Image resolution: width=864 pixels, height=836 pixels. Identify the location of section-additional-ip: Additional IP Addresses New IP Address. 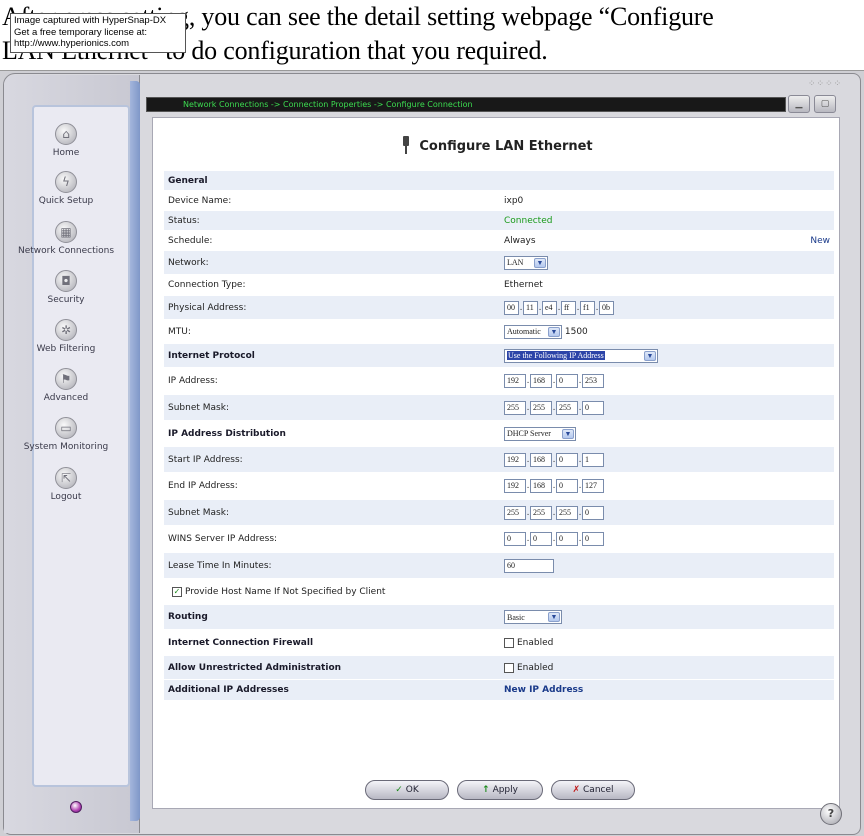
(499, 690).